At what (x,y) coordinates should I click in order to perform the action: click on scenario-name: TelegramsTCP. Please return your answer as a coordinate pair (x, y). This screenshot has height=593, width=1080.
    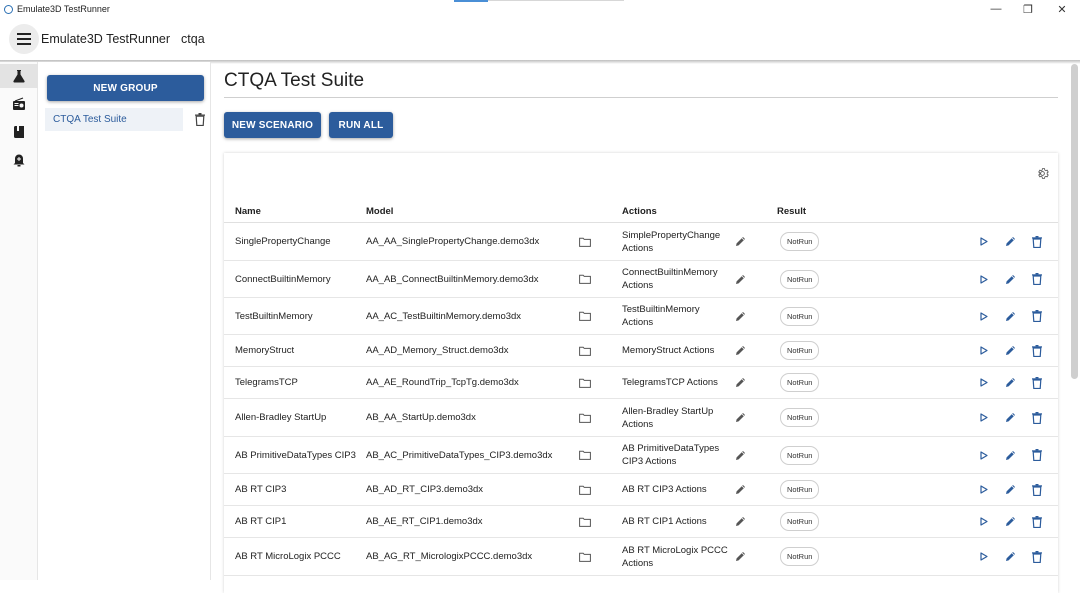
    Looking at the image, I should click on (266, 382).